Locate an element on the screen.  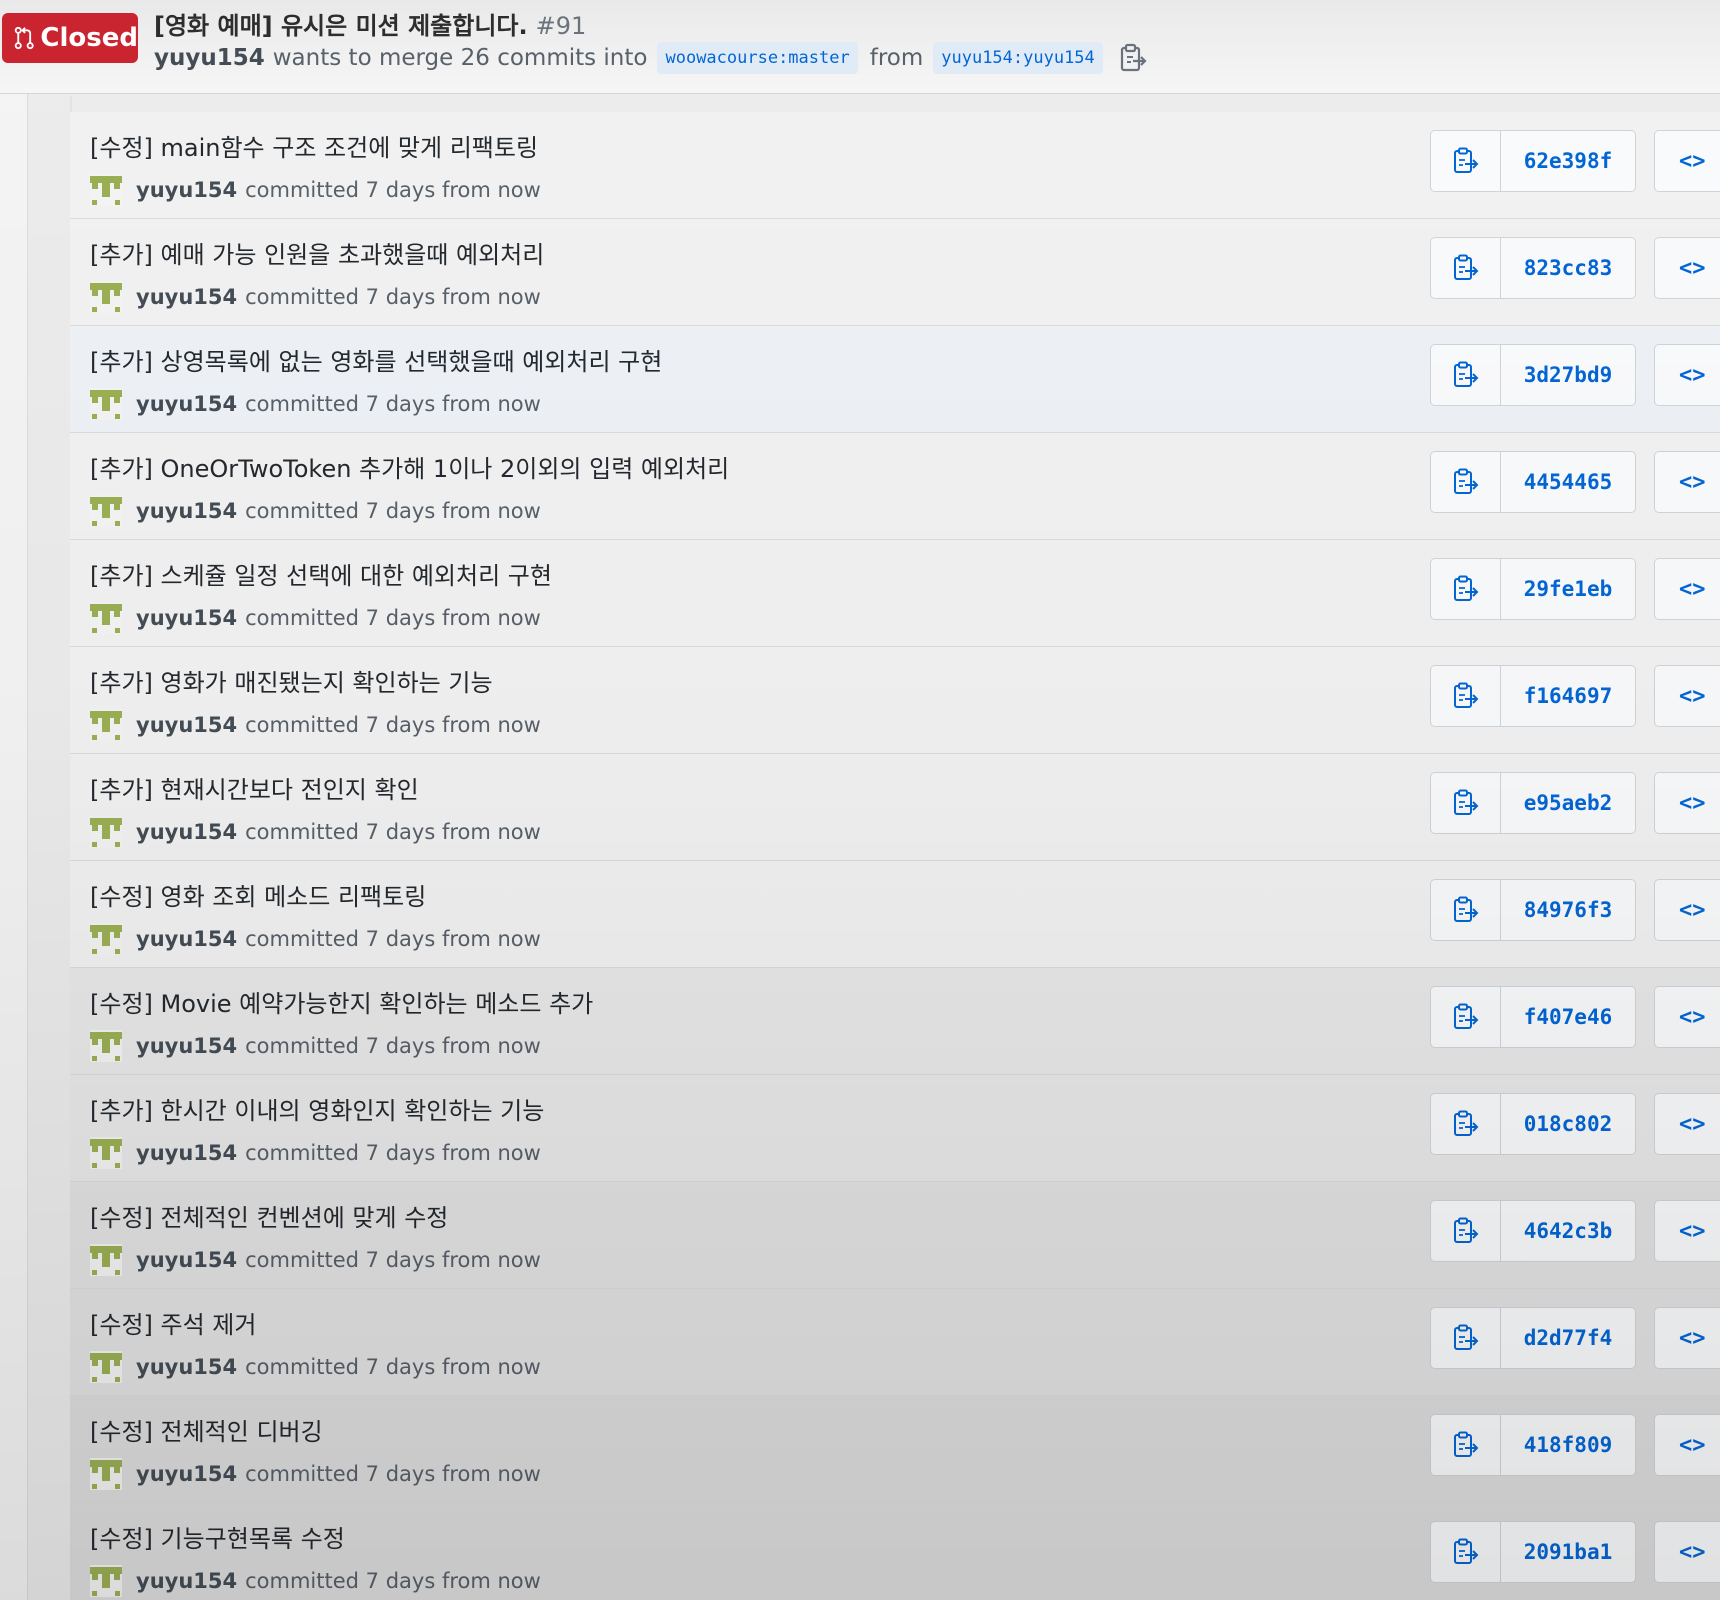
commit-sha-link: 4454465 is located at coordinates (1568, 482).